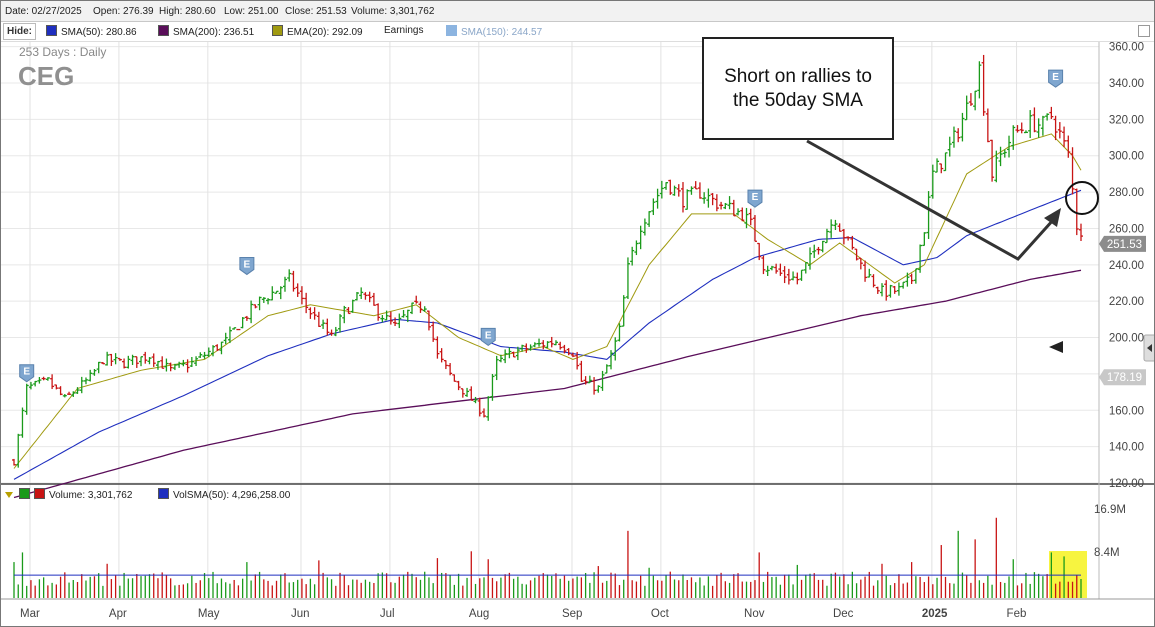  What do you see at coordinates (479, 614) in the screenshot?
I see `x-tick-label: Aug` at bounding box center [479, 614].